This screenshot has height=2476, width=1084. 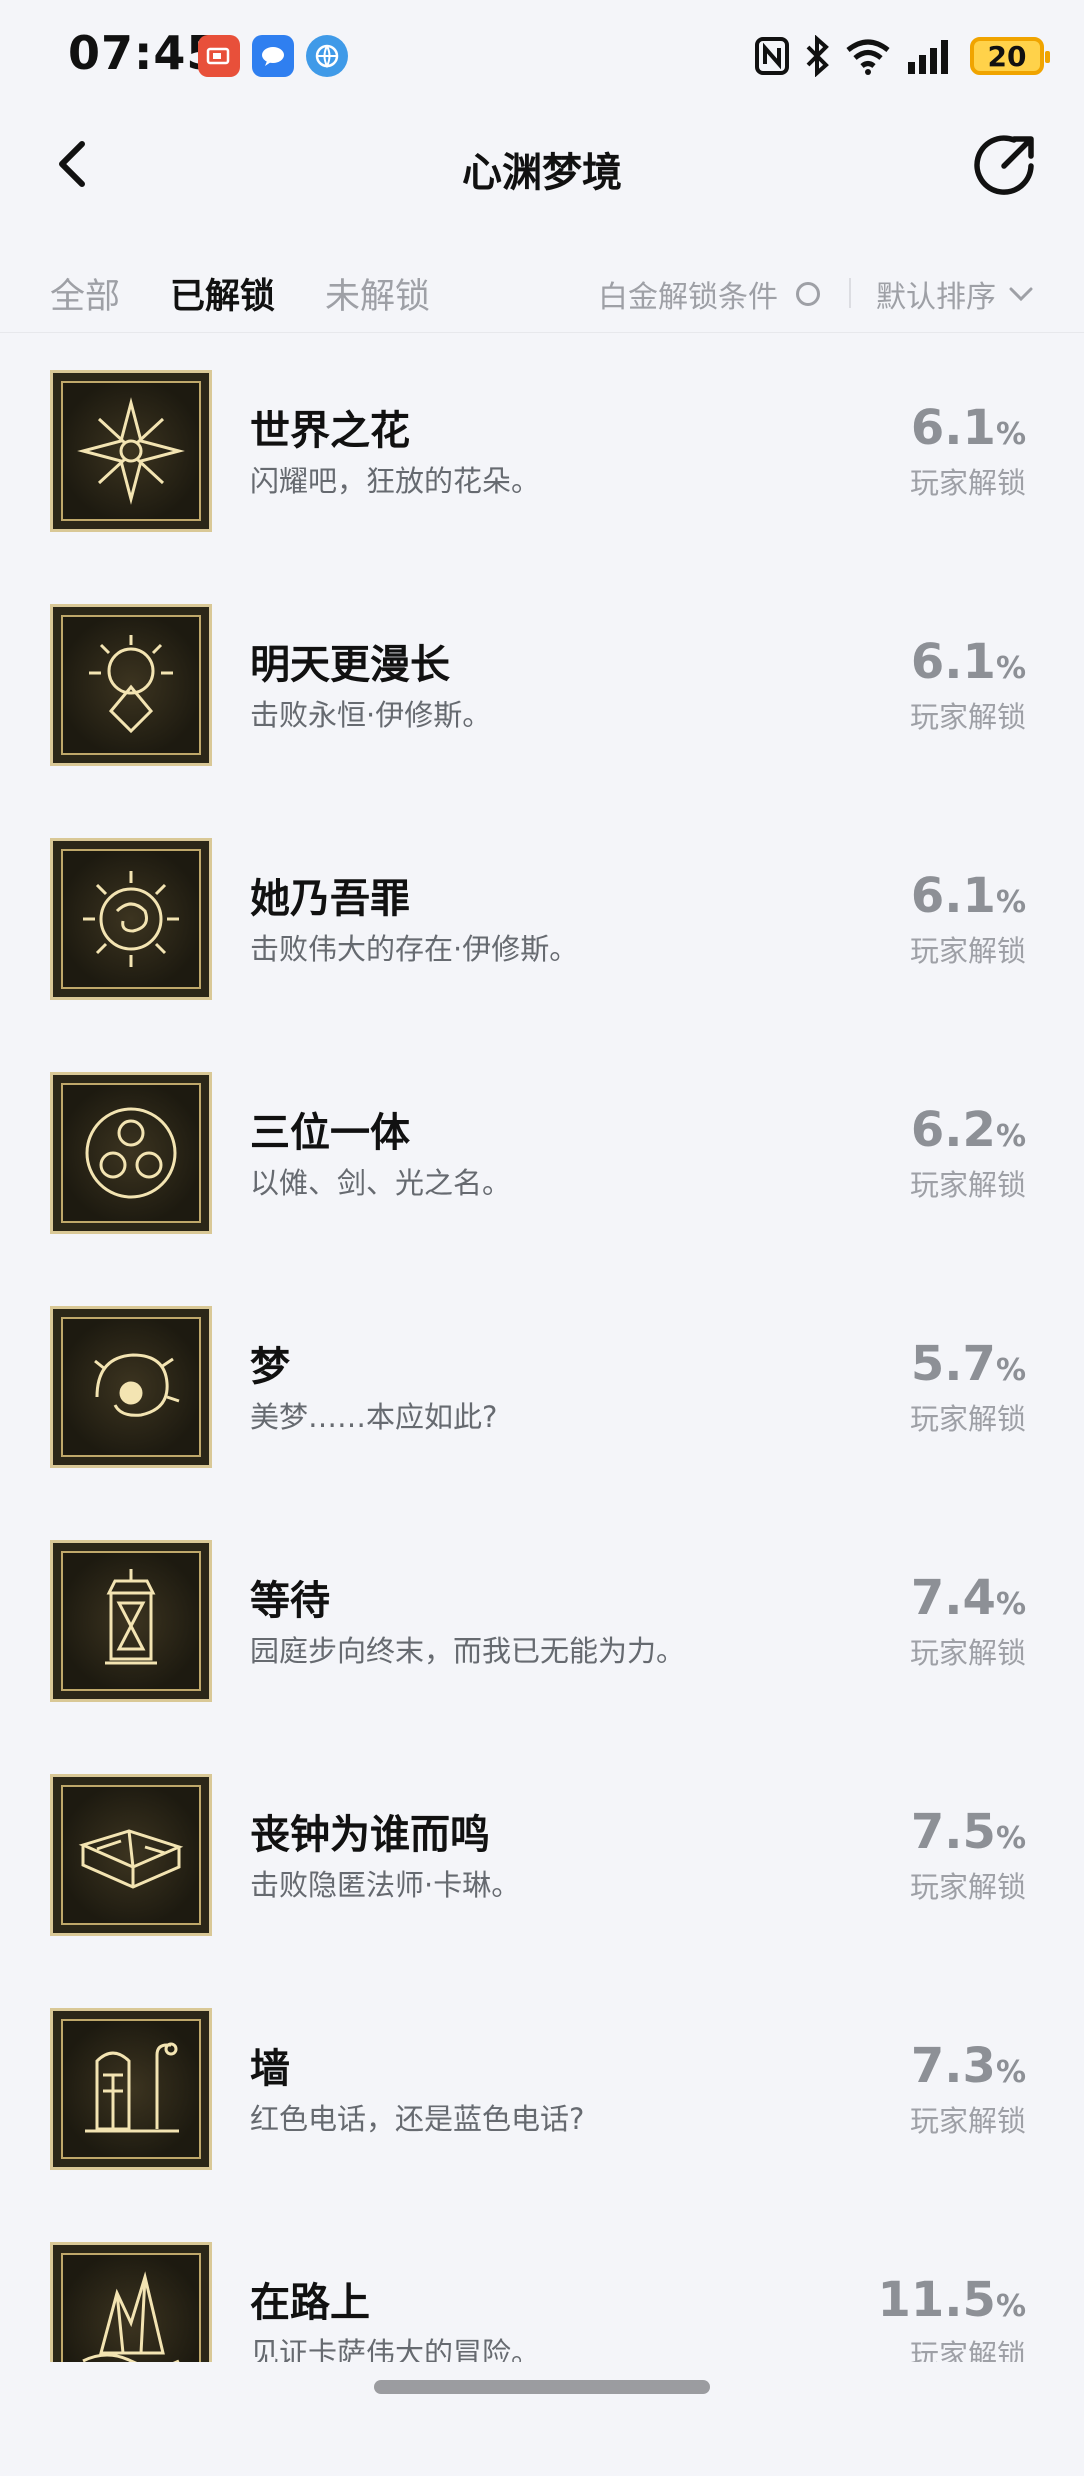 What do you see at coordinates (371, 715) in the screenshot?
I see `achievement-desc: 击败永恒·伊修斯。` at bounding box center [371, 715].